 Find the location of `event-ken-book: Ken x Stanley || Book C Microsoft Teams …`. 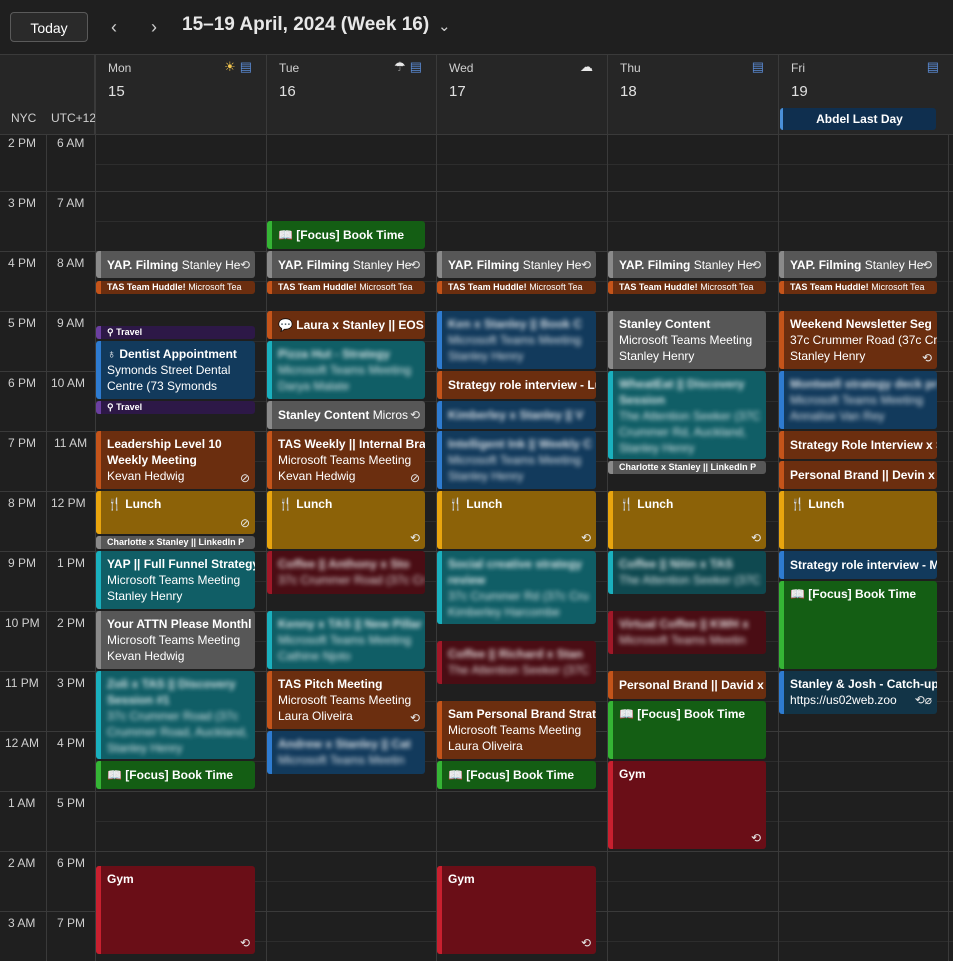

event-ken-book: Ken x Stanley || Book C Microsoft Teams … is located at coordinates (516, 340).